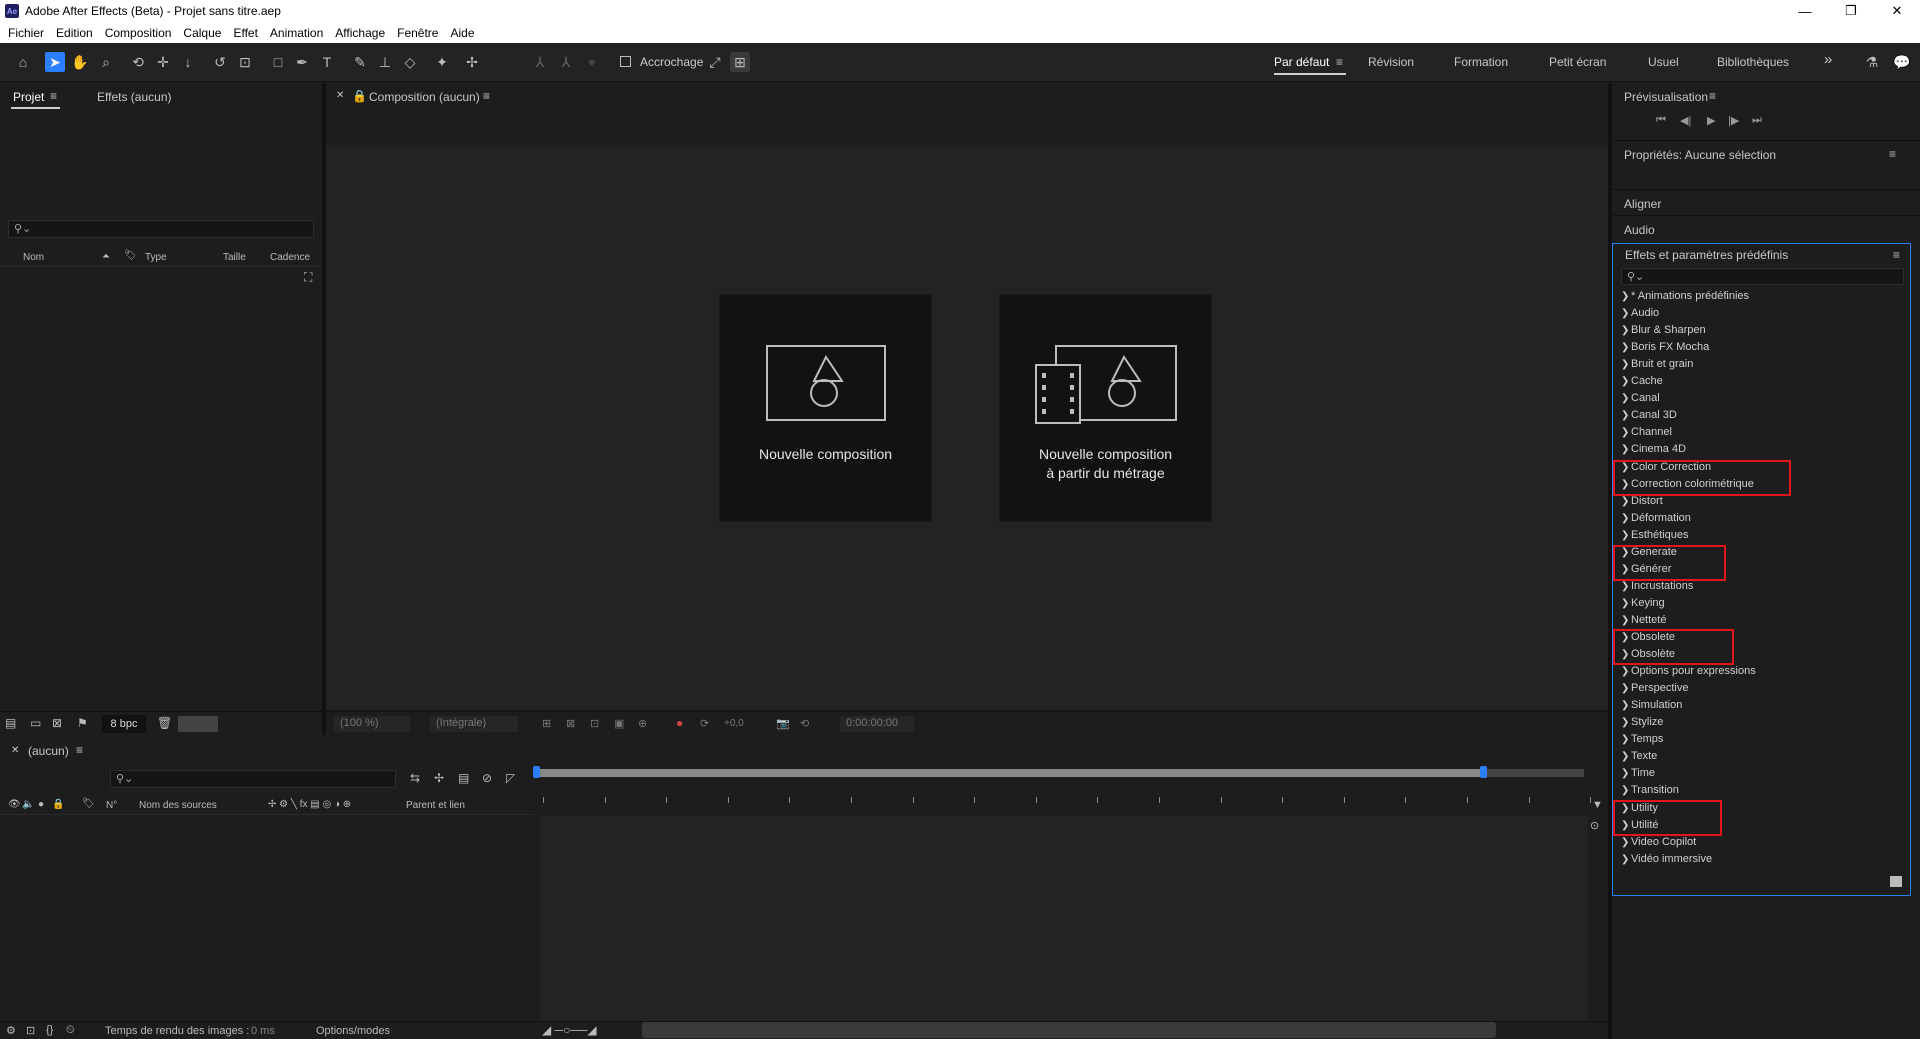 This screenshot has width=1920, height=1039. Describe the element at coordinates (48, 751) in the screenshot. I see `tab-timeline: (aucun)` at that location.